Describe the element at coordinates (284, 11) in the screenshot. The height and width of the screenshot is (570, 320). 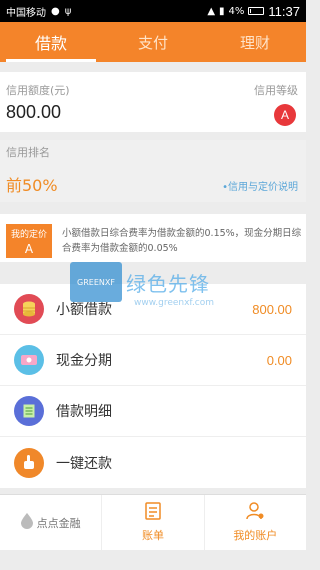
I see `clock: 11:37` at that location.